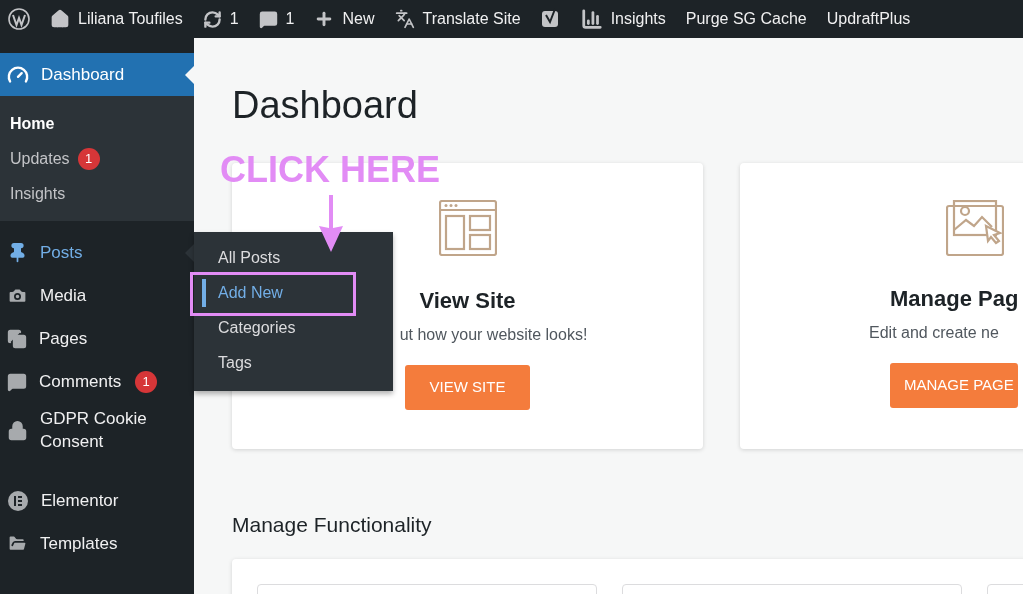 This screenshot has width=1023, height=594. Describe the element at coordinates (868, 19) in the screenshot. I see `admin-bar-link: UpdraftPlus` at that location.